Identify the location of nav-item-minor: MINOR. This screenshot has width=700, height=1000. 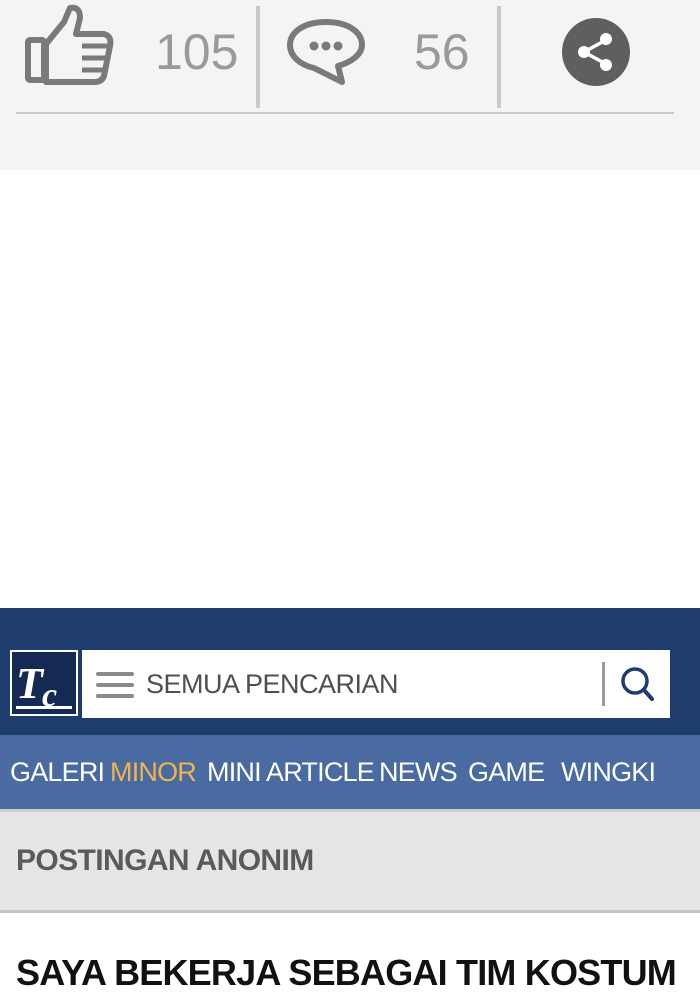
(153, 772).